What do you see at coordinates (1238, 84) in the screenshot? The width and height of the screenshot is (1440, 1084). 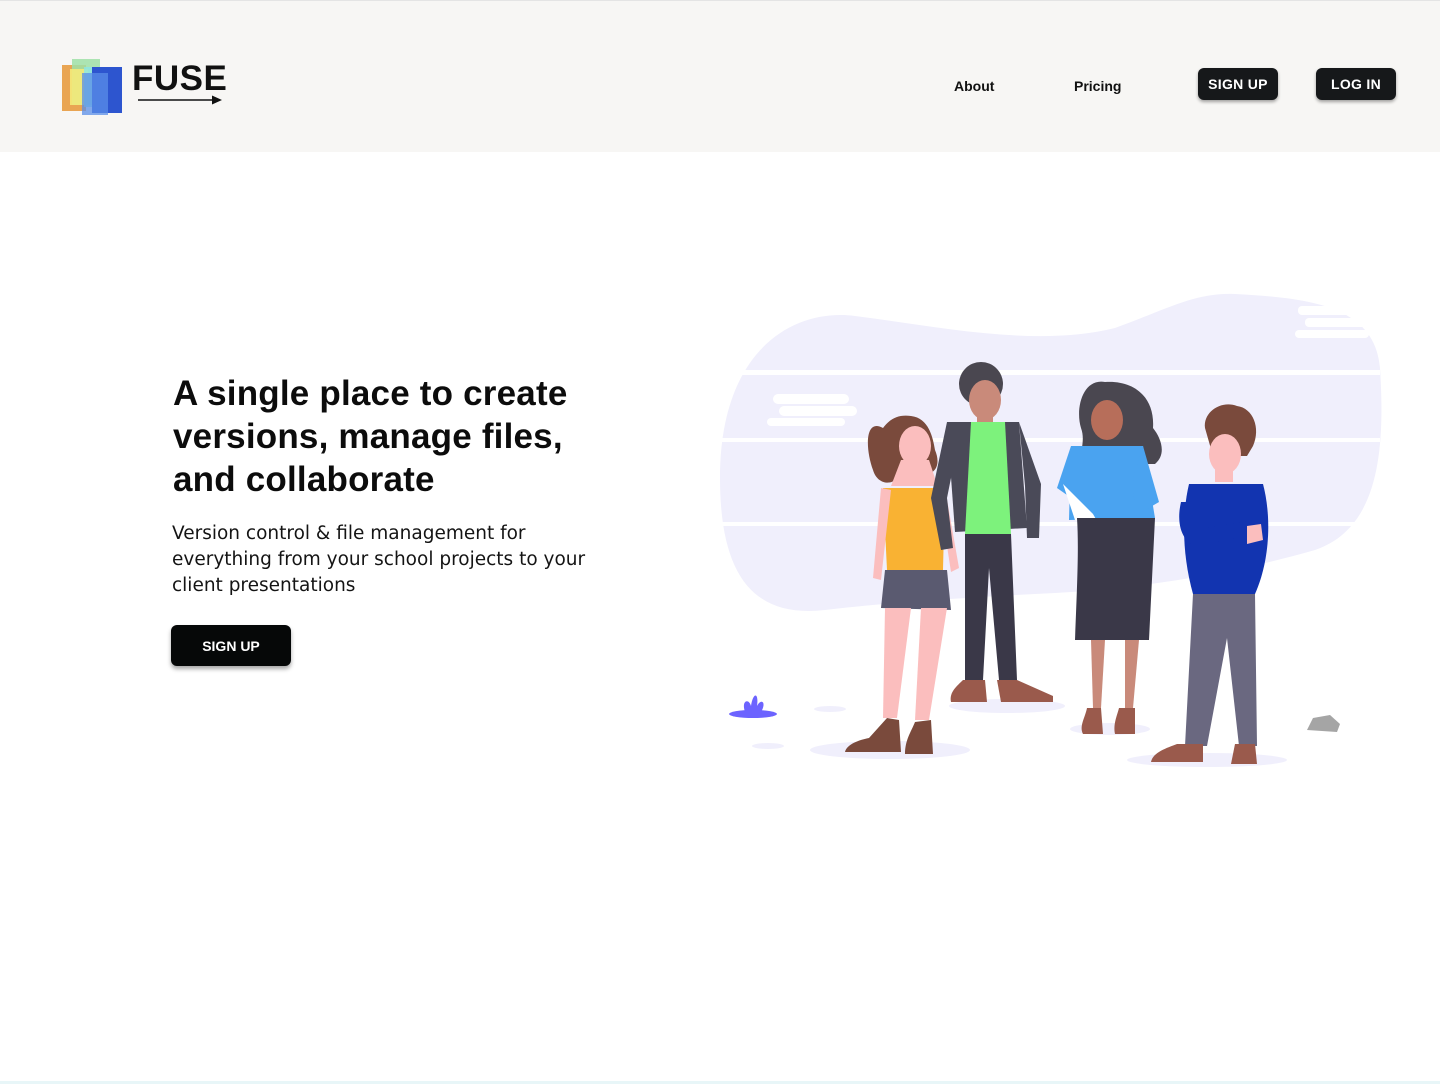 I see `header-signup-button: SIGN UP` at bounding box center [1238, 84].